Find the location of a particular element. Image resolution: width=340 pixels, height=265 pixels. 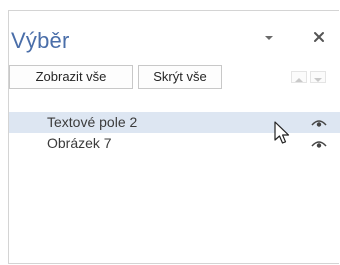

list-item: Obrázek 7 is located at coordinates (174, 143).